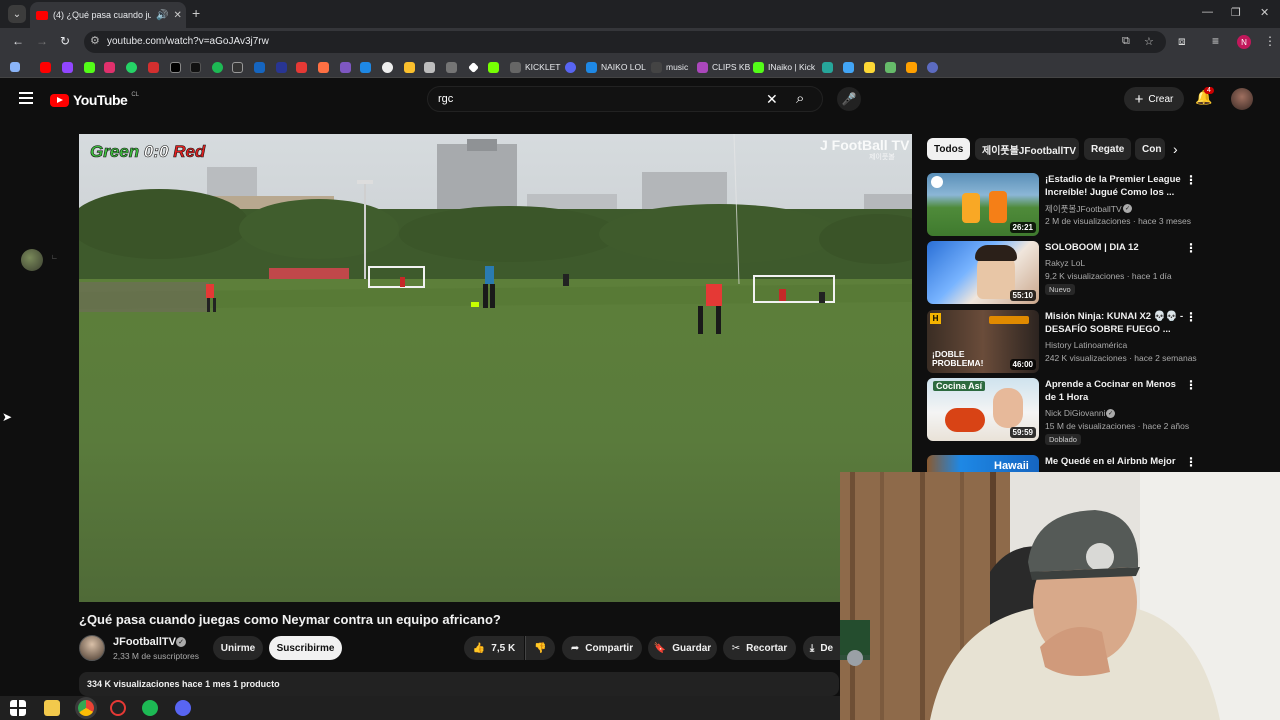 This screenshot has height=720, width=1280. What do you see at coordinates (602, 648) in the screenshot?
I see `share-button: ➦ Compartir` at bounding box center [602, 648].